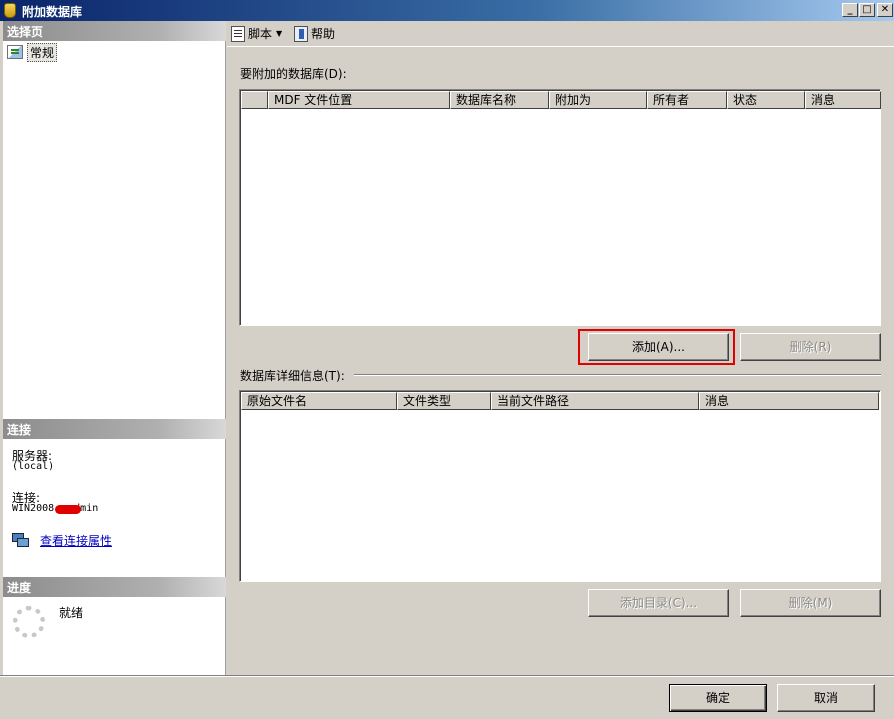 The width and height of the screenshot is (894, 719). What do you see at coordinates (826, 698) in the screenshot?
I see `cancel-button: 取消` at bounding box center [826, 698].